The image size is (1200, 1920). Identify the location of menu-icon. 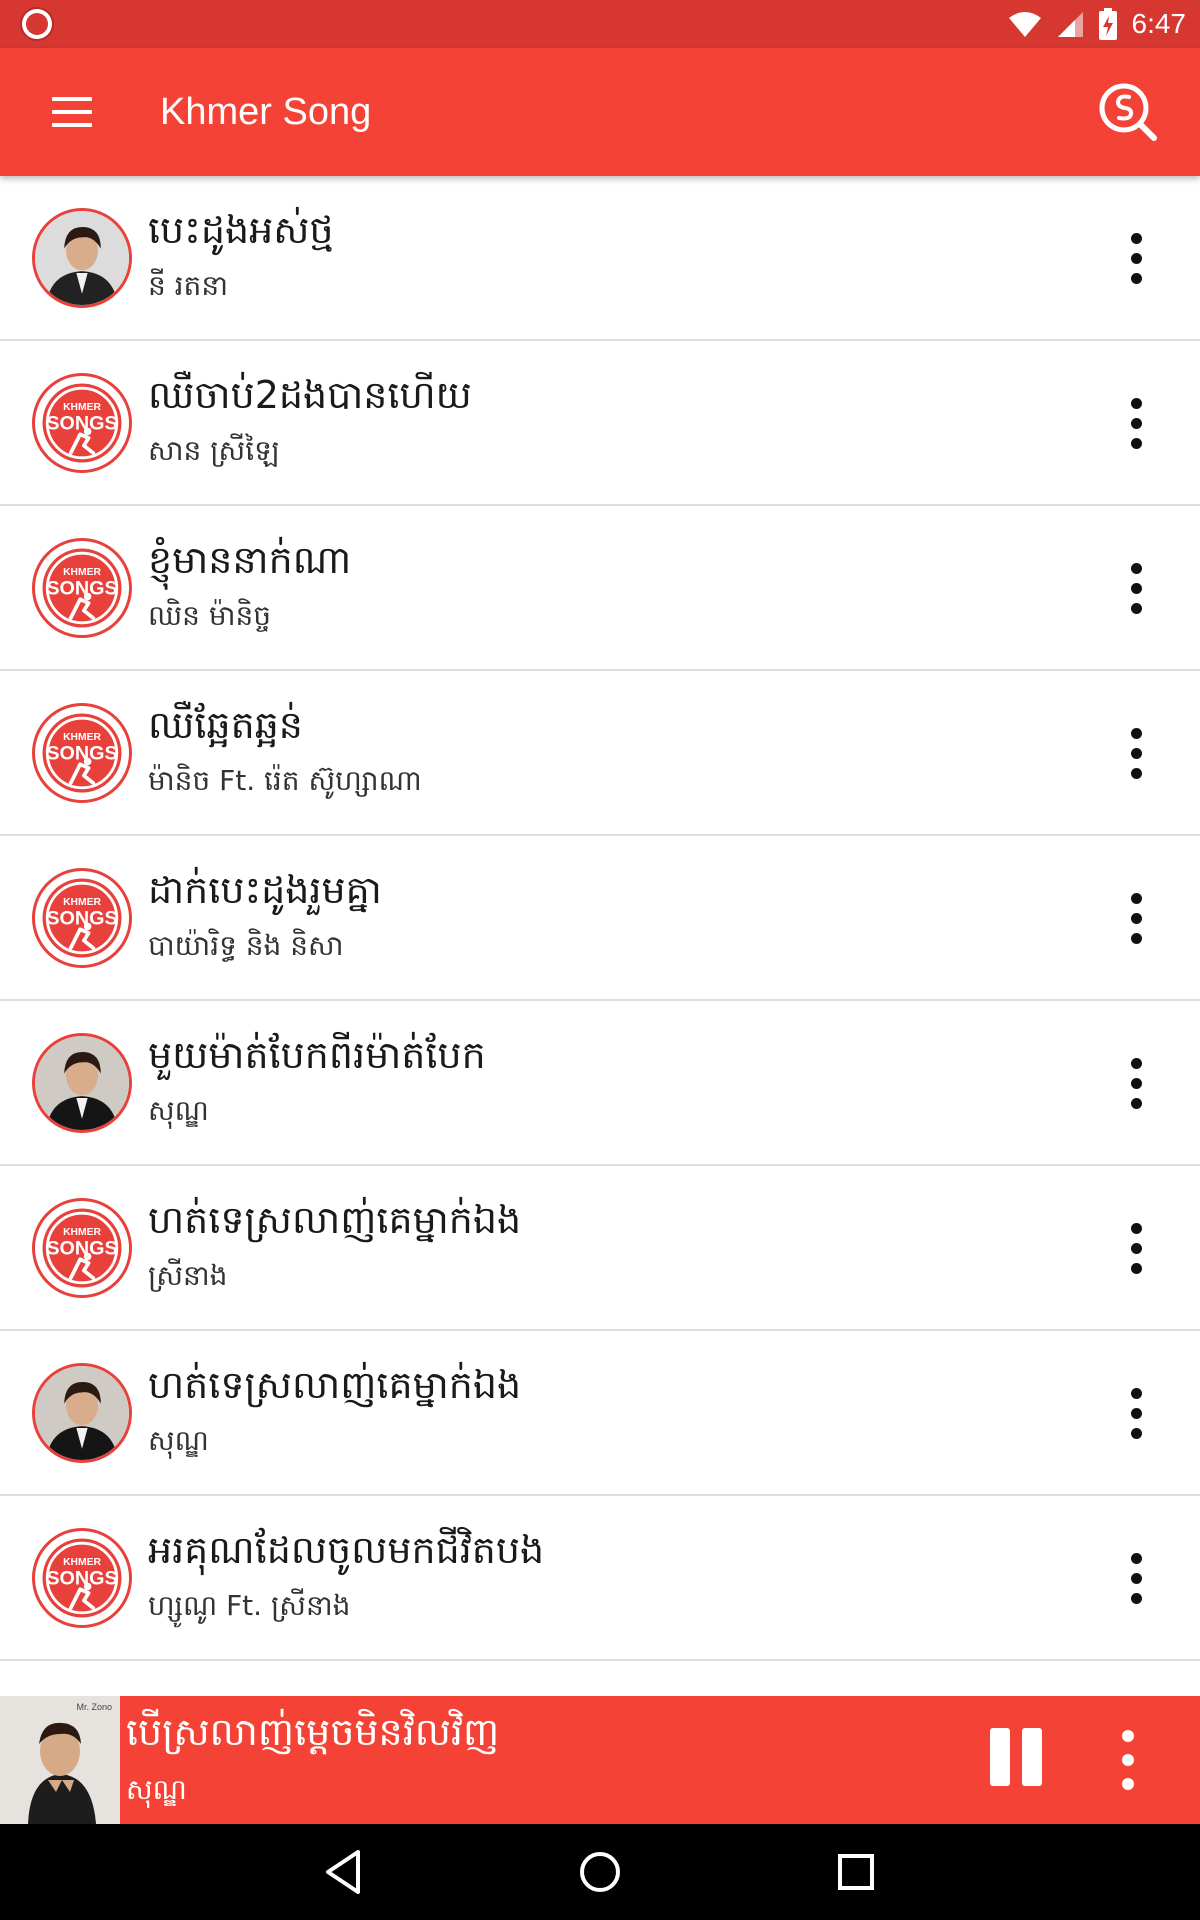
(70, 112).